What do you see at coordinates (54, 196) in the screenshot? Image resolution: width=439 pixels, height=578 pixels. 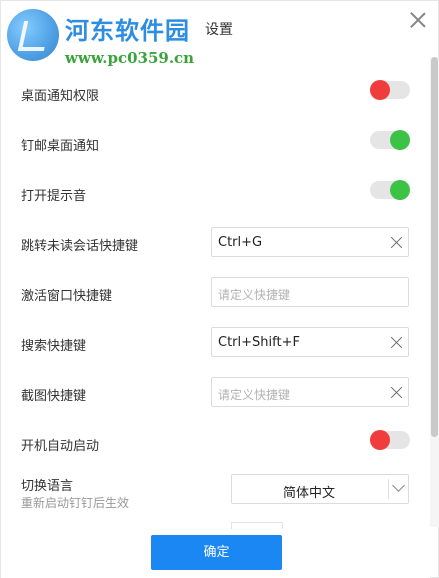 I see `sound-label: 打开提示音` at bounding box center [54, 196].